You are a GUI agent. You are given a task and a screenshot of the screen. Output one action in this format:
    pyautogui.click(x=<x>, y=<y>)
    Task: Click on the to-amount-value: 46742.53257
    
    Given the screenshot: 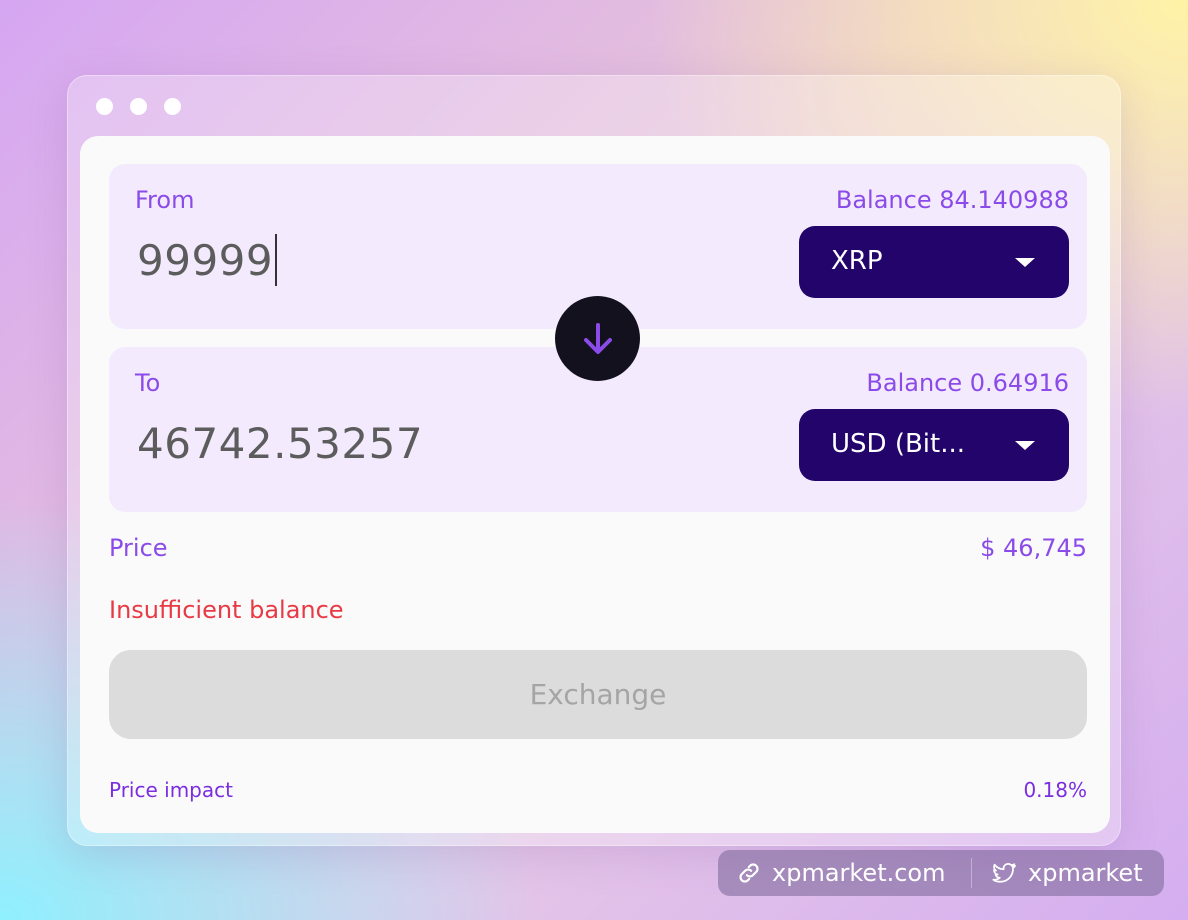 What is the action you would take?
    pyautogui.click(x=280, y=443)
    